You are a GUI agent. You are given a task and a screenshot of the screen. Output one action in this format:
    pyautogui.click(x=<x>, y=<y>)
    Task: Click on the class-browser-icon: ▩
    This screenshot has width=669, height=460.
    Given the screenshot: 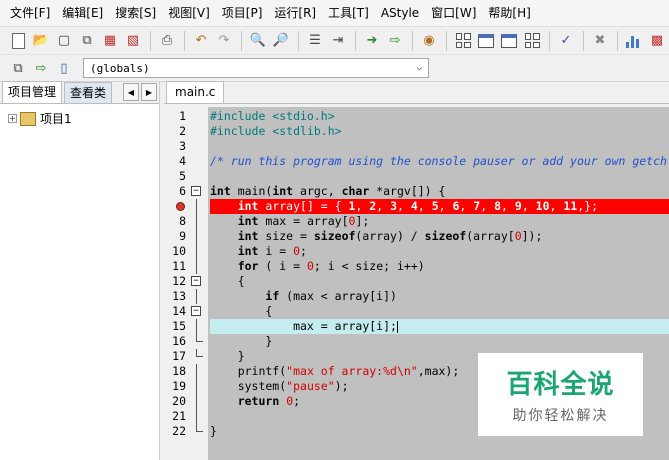 What is the action you would take?
    pyautogui.click(x=657, y=41)
    